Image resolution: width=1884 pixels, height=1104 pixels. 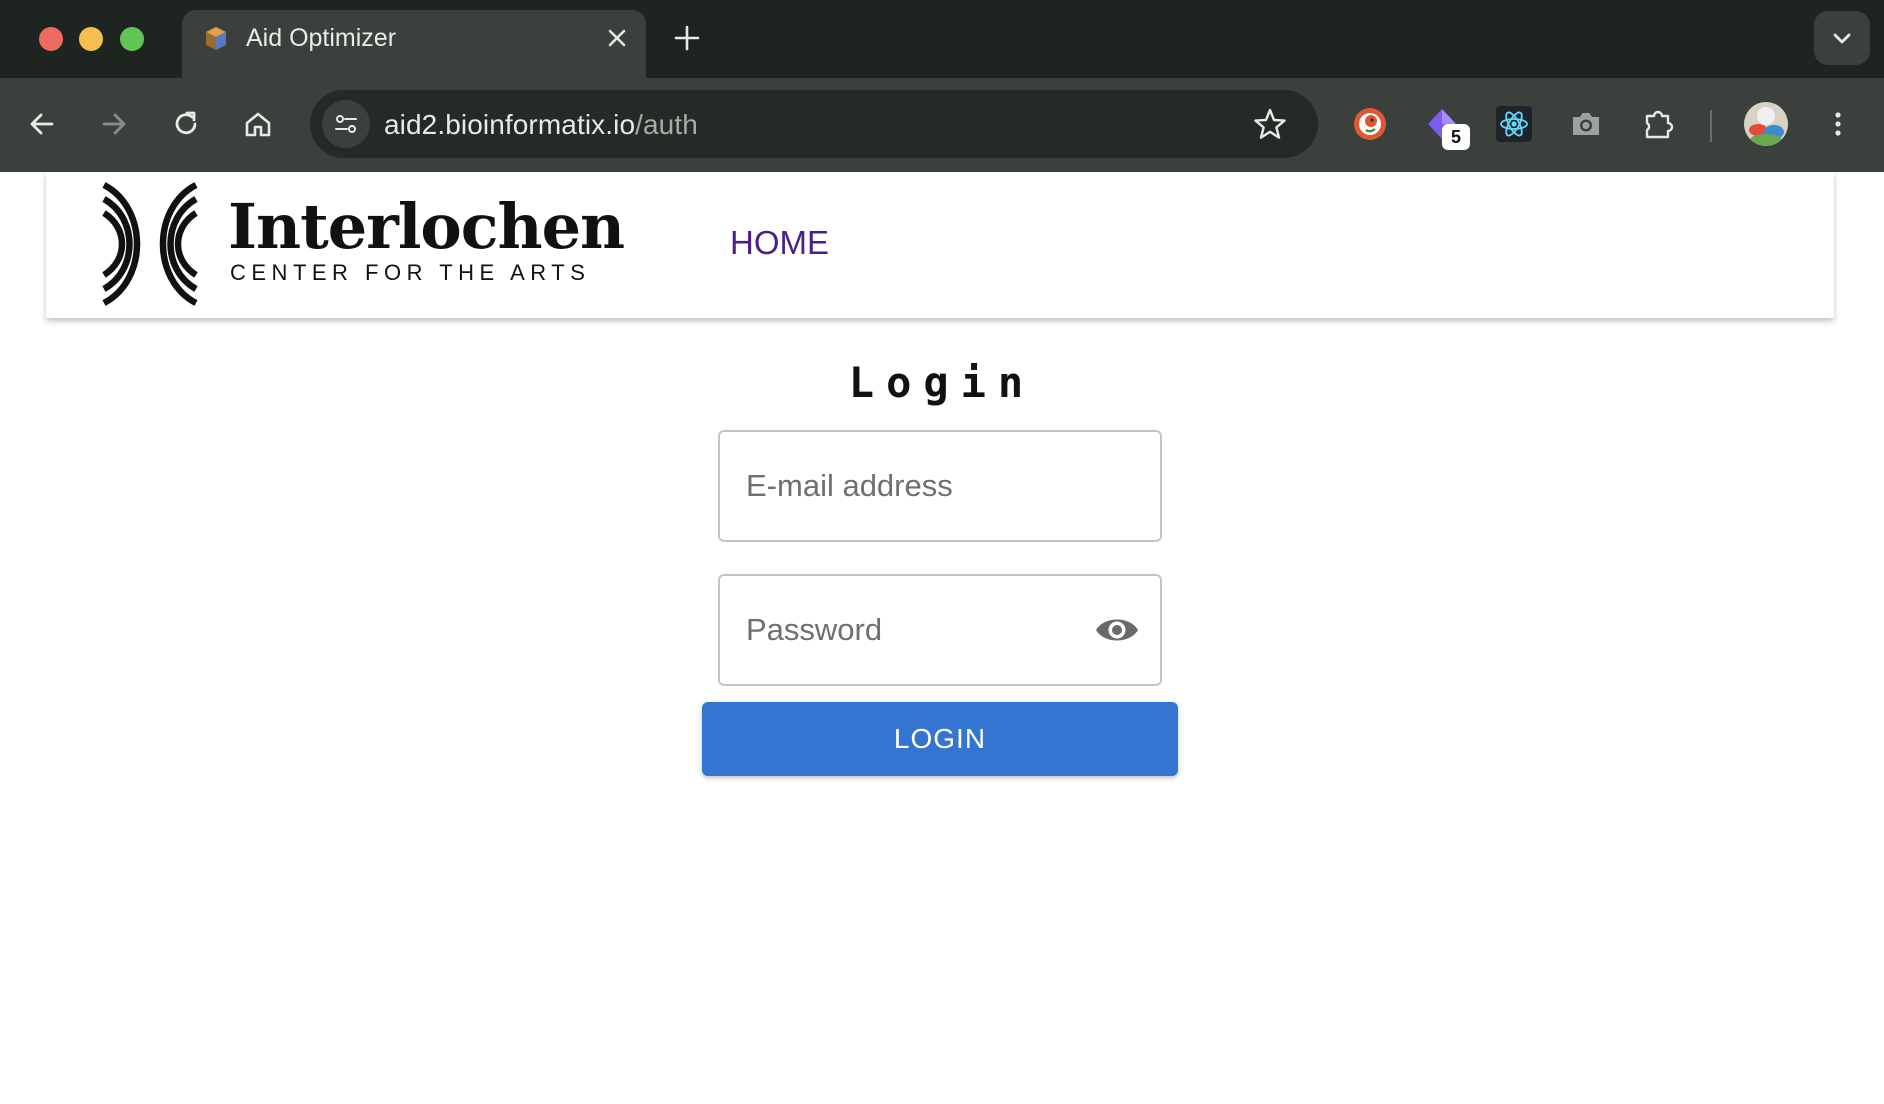 What do you see at coordinates (814, 124) in the screenshot?
I see `address-bar: aid2.bioinformatix.io/auth` at bounding box center [814, 124].